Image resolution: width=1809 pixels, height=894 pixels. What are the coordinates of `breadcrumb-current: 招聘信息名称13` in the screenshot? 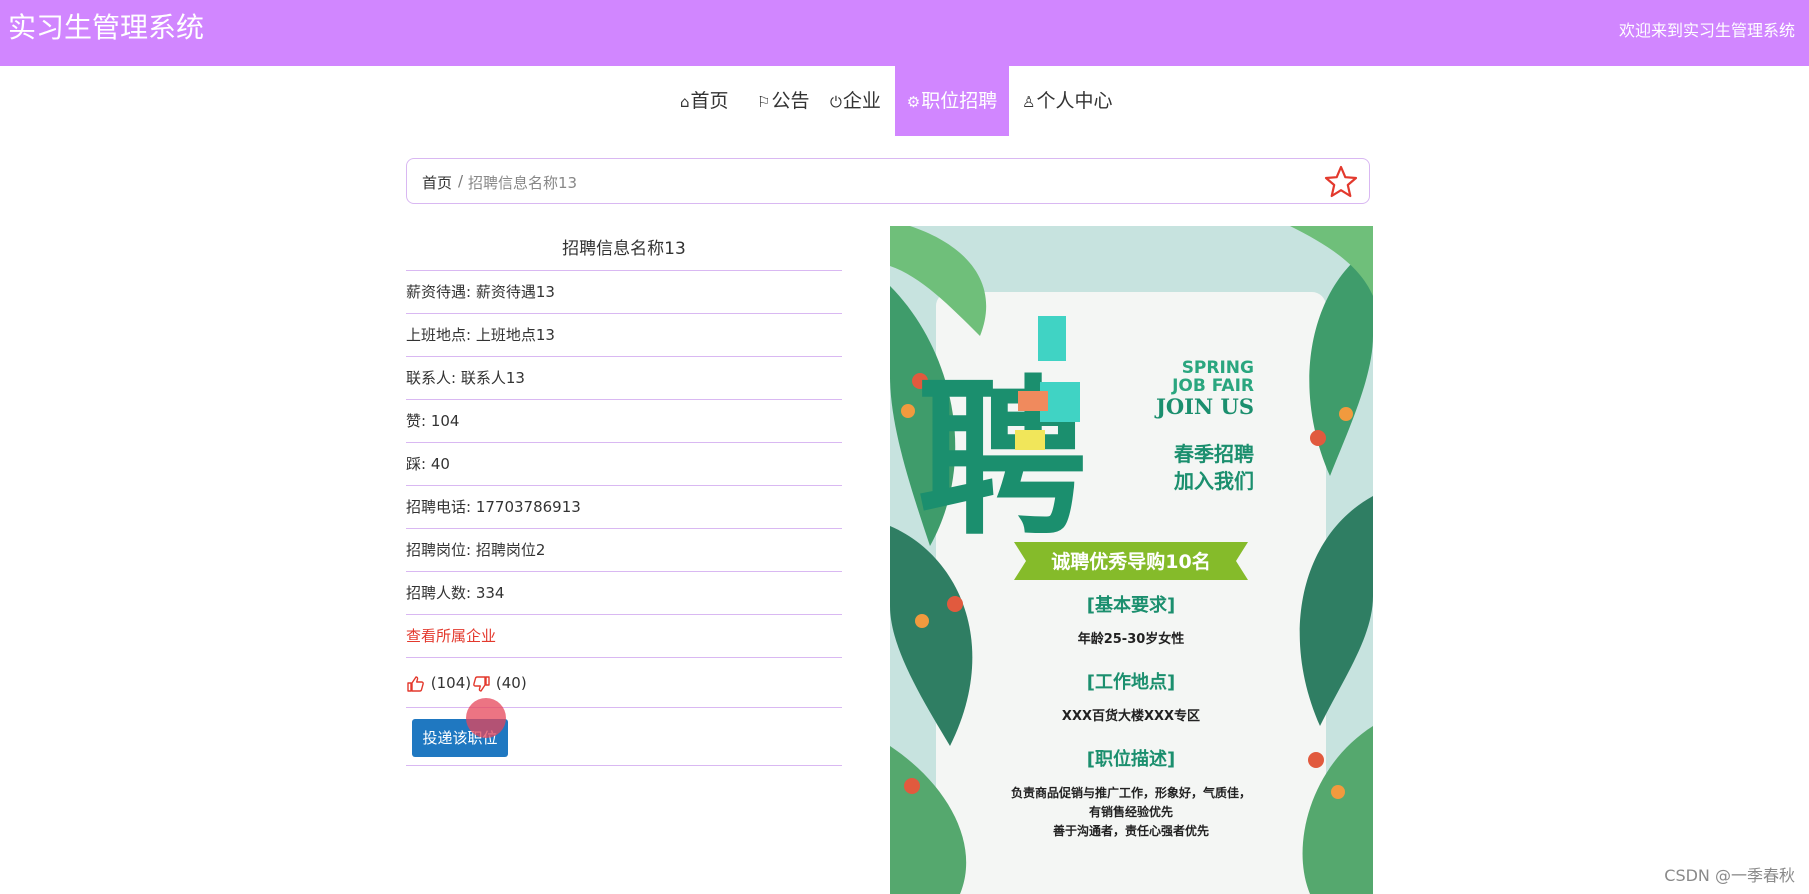 It's located at (523, 183).